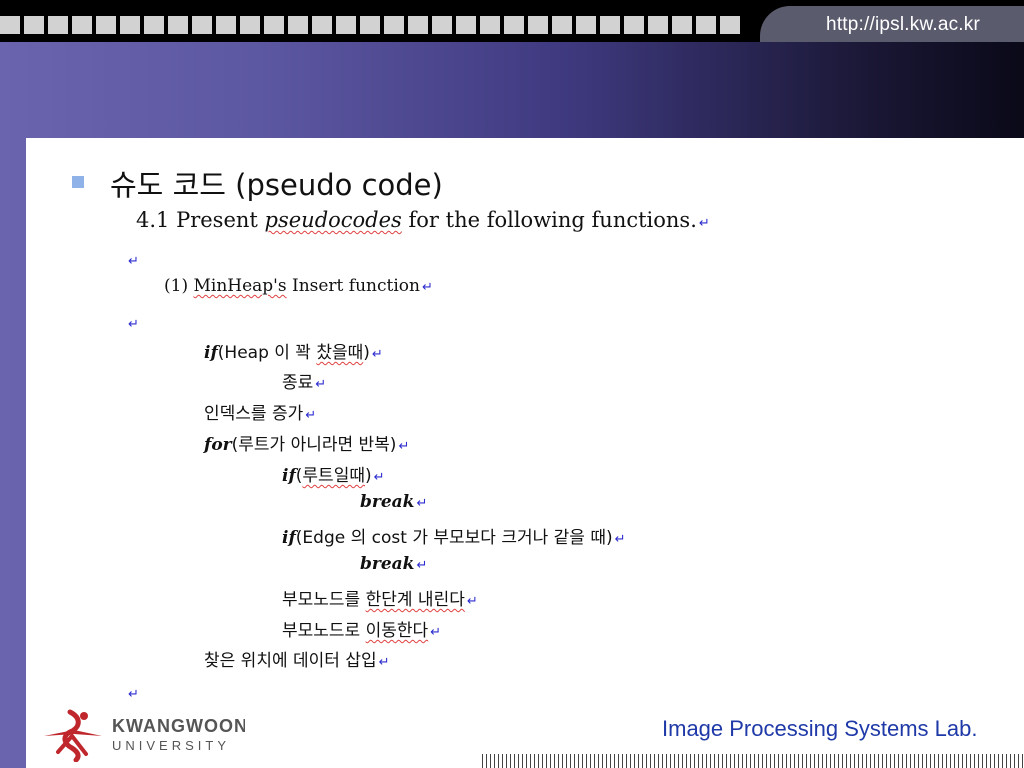 The image size is (1024, 768). I want to click on decorative-squares, so click(370, 25).